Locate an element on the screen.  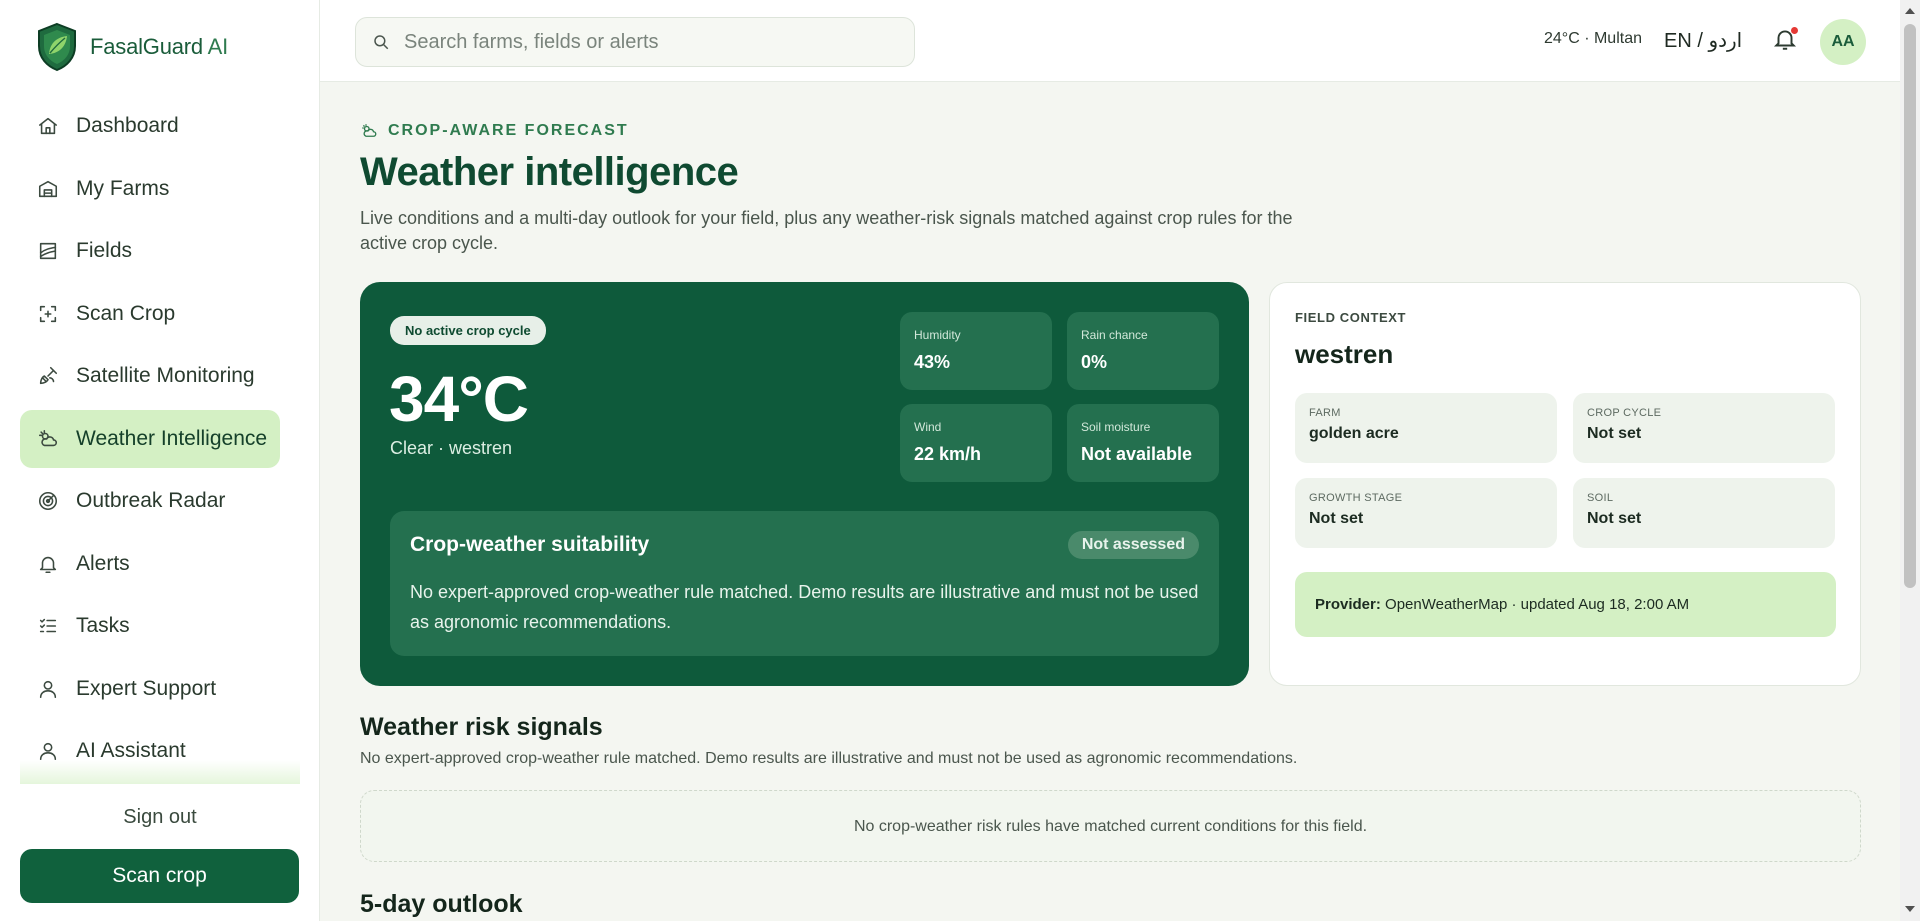
sidebar-item-label: Weather Intelligence is located at coordinates (172, 438).